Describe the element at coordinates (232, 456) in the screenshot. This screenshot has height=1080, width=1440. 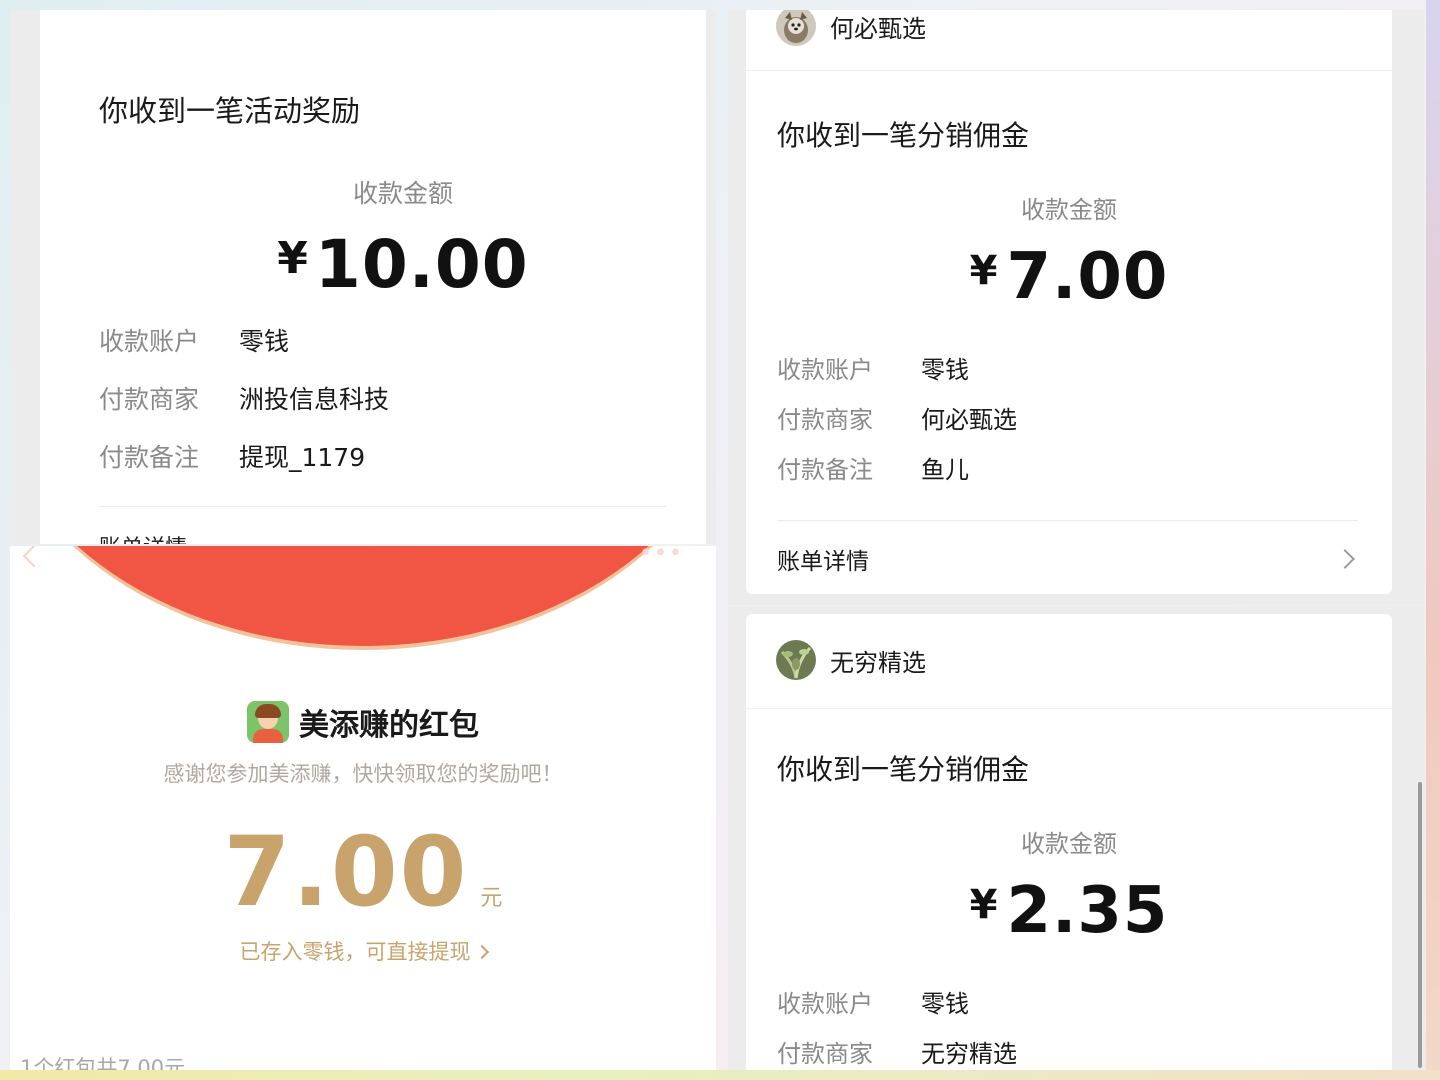
I see `receipt-row-note: 付款备注 提现_1179` at that location.